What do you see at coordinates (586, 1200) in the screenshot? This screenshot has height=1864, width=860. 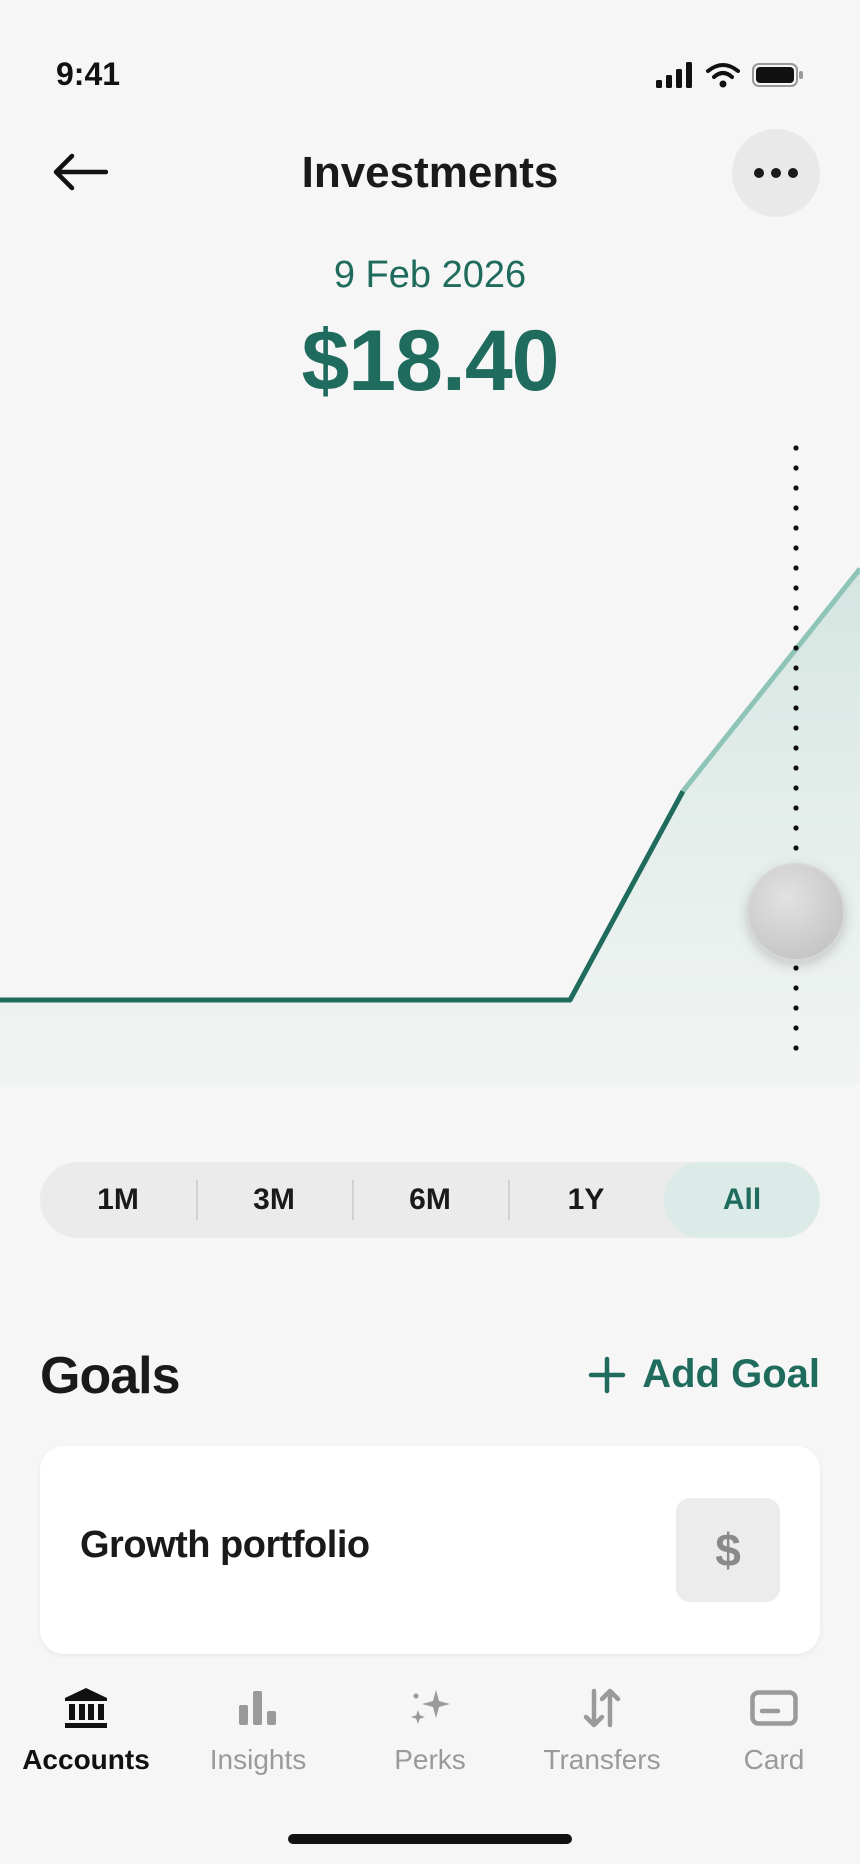 I see `range-1y-button: 1Y` at bounding box center [586, 1200].